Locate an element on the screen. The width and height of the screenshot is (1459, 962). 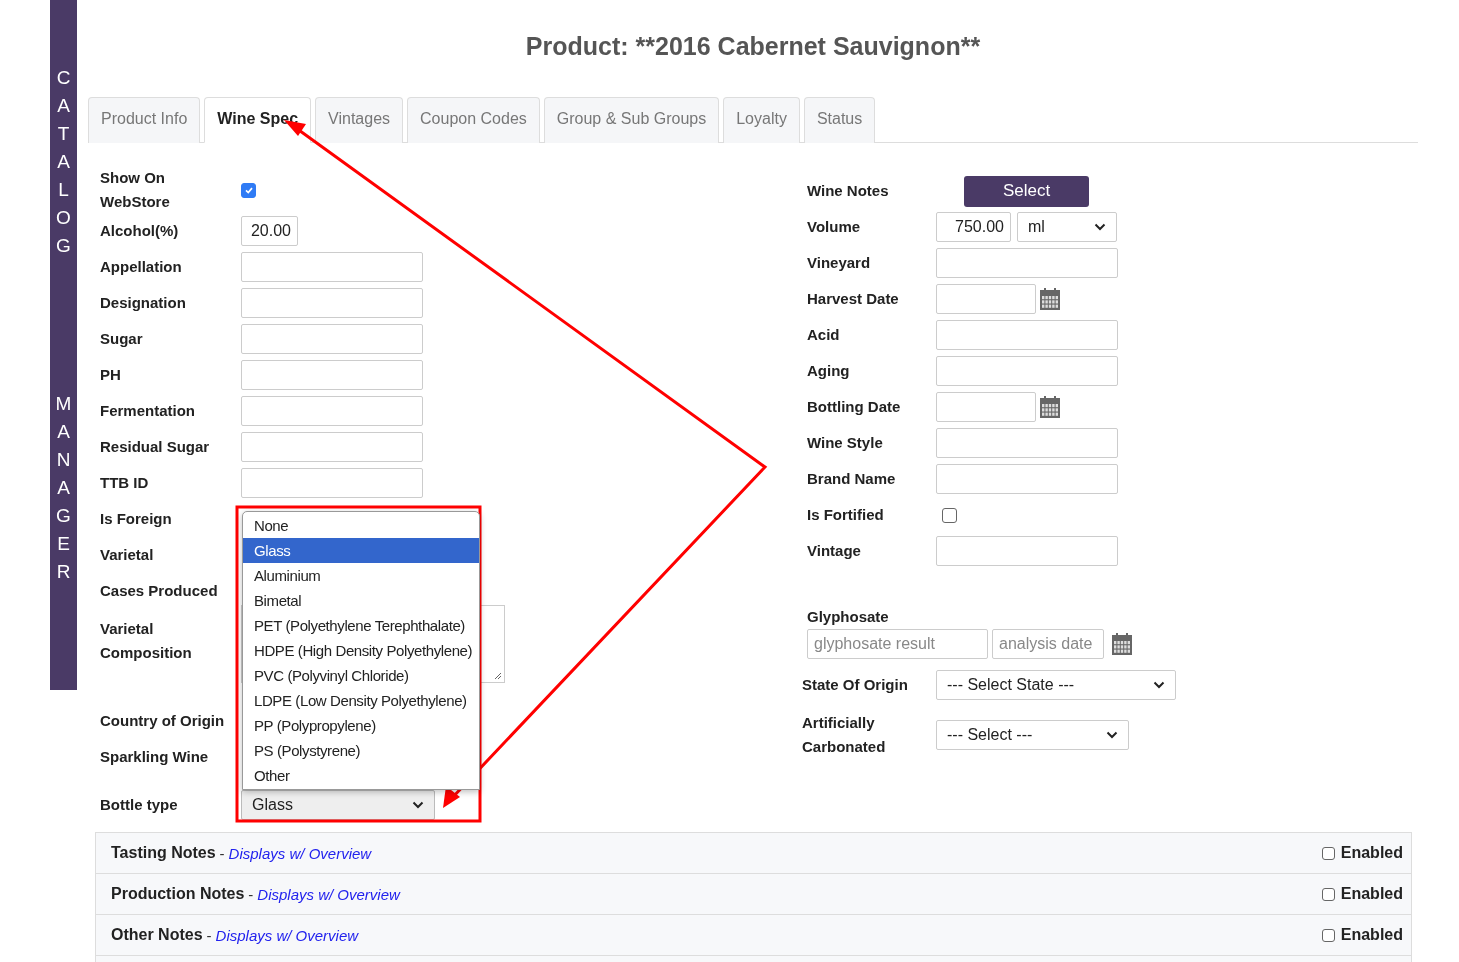
page-title: Product: **2016 Cabernet Sauvignon** is located at coordinates (753, 46).